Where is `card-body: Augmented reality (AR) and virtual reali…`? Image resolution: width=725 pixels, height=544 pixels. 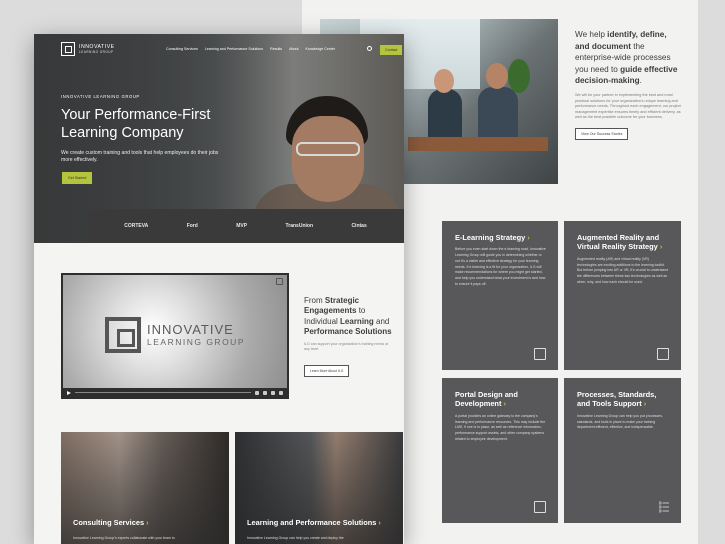 card-body: Augmented reality (AR) and virtual reali… is located at coordinates (623, 270).